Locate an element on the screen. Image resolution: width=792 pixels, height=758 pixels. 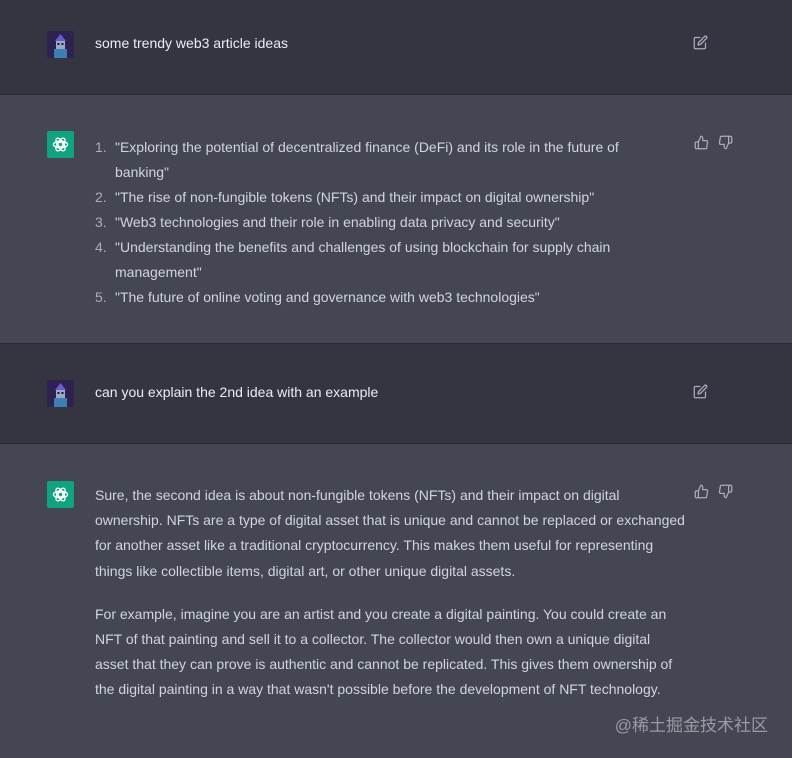
list-number: 3. is located at coordinates (101, 222).